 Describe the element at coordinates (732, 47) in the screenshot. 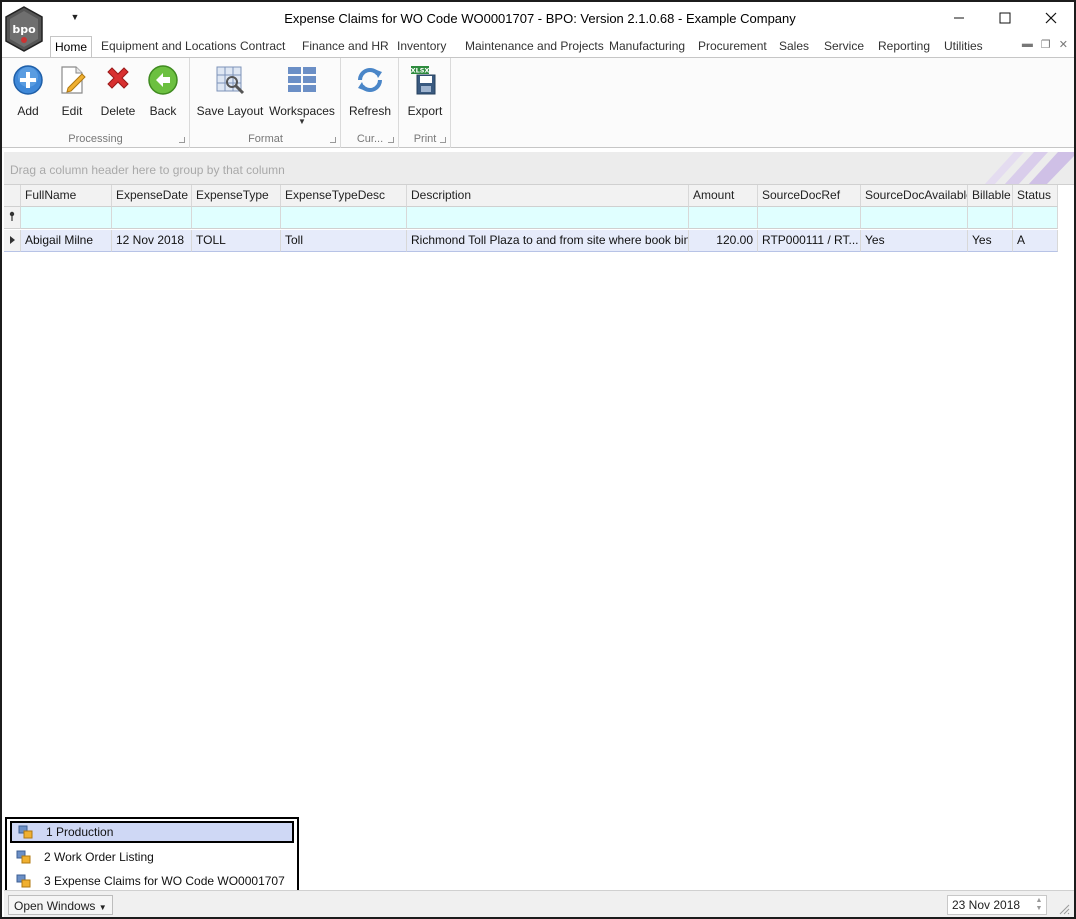

I see `tab-procurement: Procurement` at that location.